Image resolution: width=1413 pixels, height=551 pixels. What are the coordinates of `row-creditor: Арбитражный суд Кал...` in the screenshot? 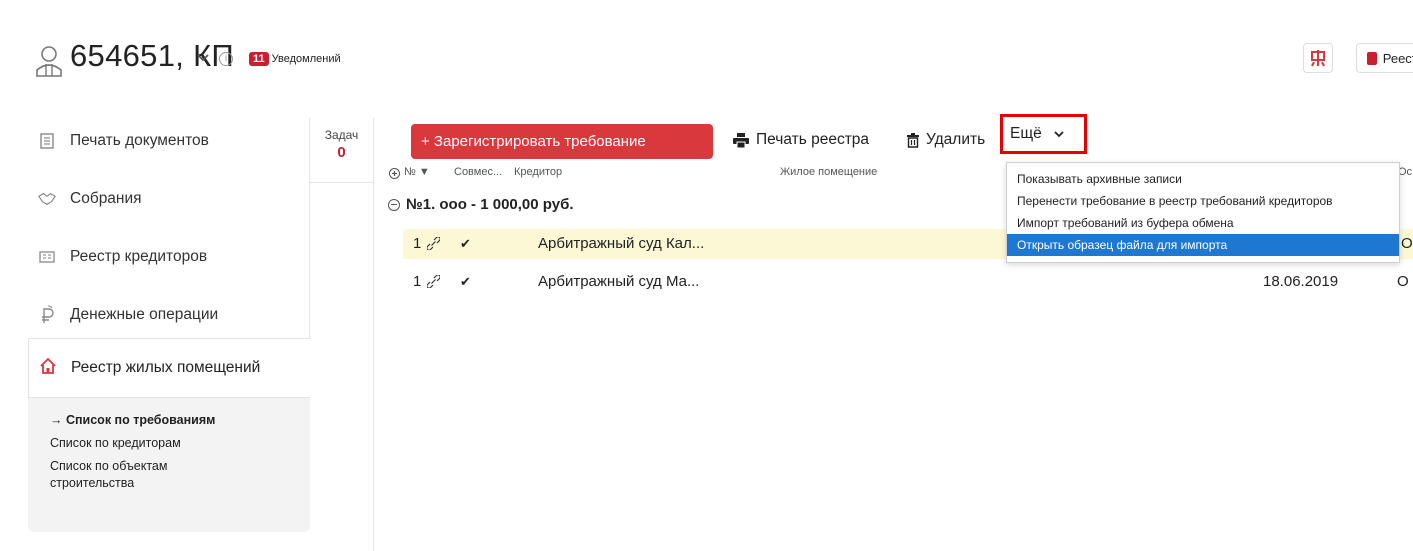 It's located at (621, 243).